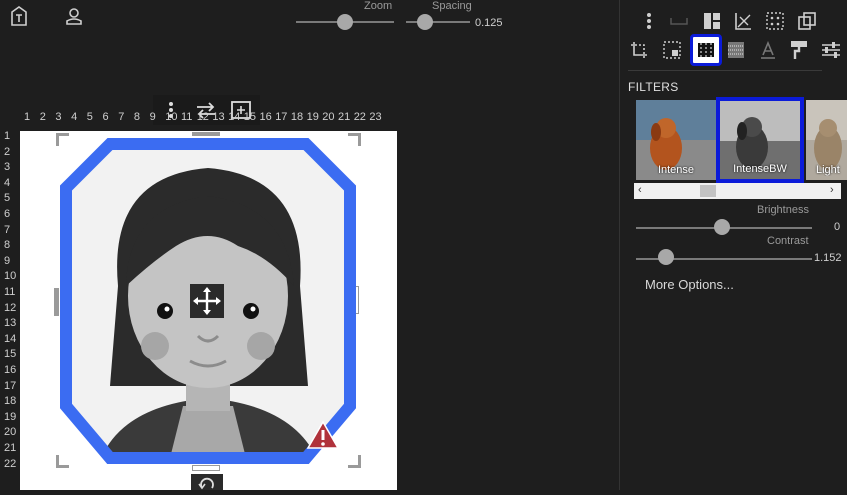 This screenshot has height=495, width=847. Describe the element at coordinates (676, 140) in the screenshot. I see `filter-thumb-intense: Intense` at that location.